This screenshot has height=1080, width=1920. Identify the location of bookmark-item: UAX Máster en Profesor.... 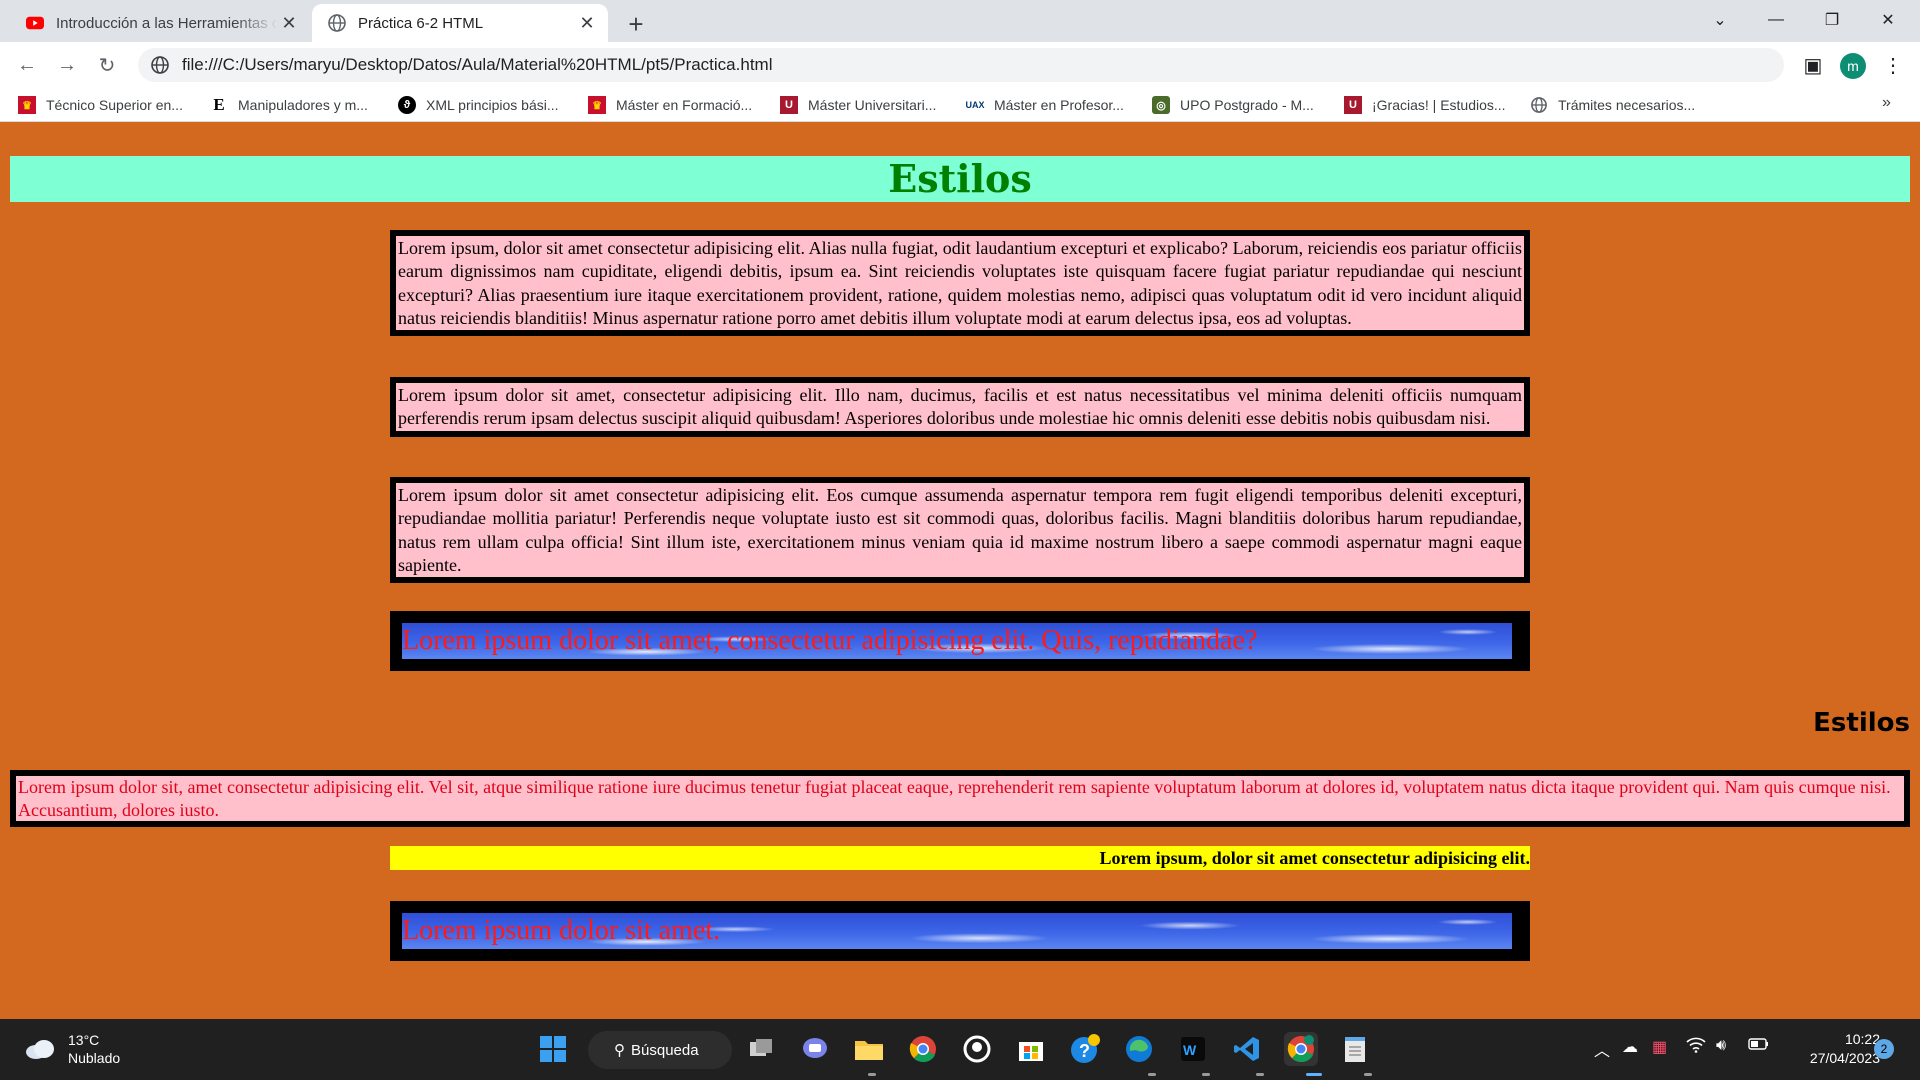
(1045, 105).